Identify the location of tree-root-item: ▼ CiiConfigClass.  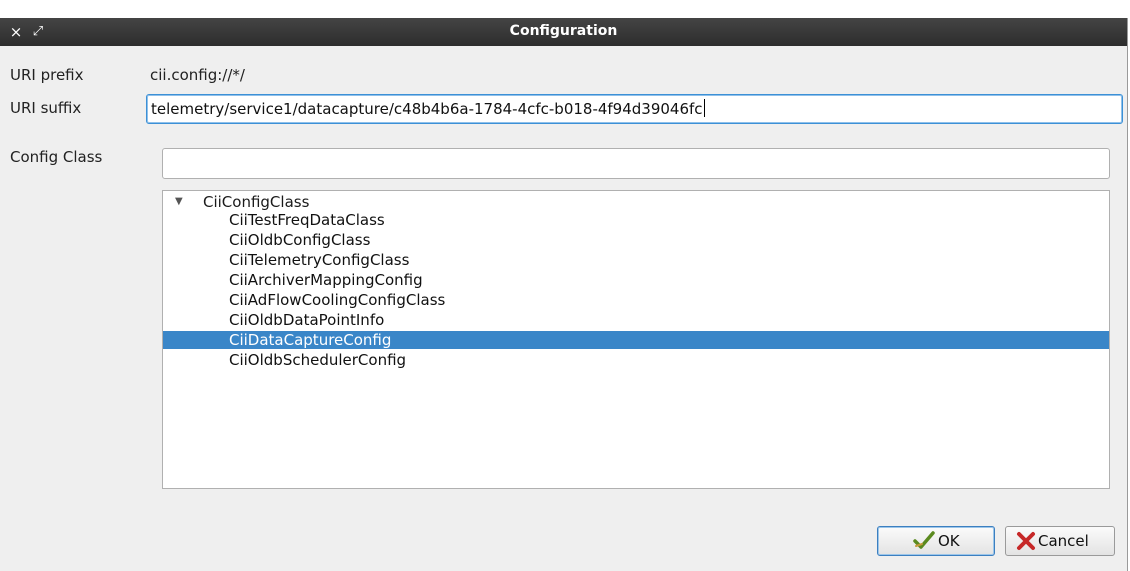
(636, 202).